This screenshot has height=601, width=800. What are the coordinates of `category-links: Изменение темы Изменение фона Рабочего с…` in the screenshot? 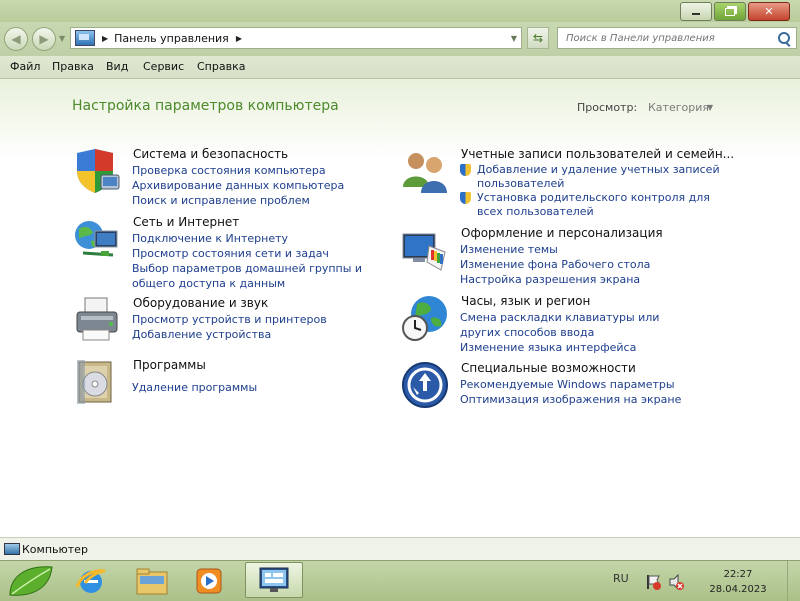 It's located at (555, 264).